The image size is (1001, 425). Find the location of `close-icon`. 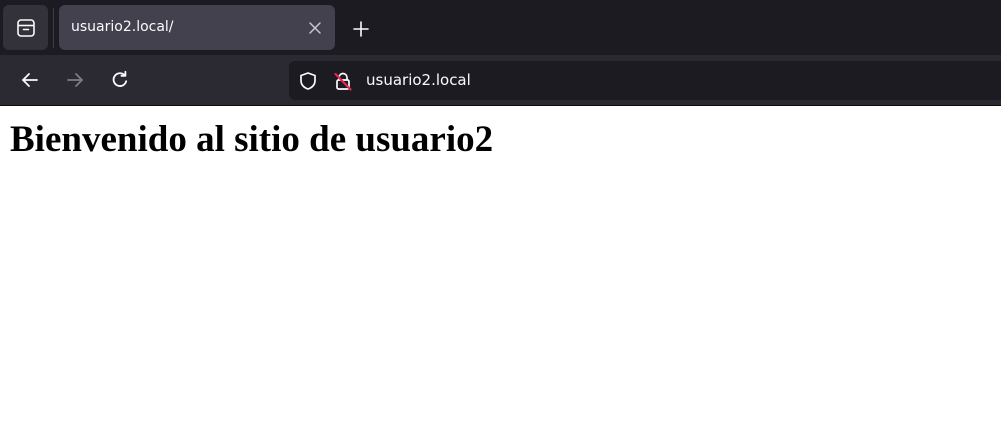

close-icon is located at coordinates (315, 28).